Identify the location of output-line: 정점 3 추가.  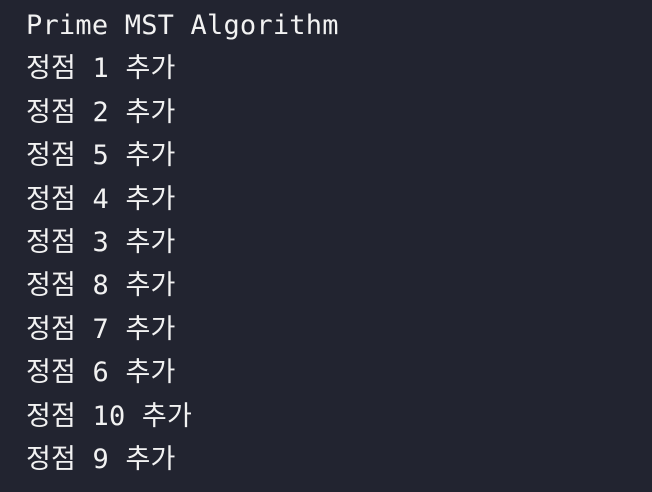
(101, 242).